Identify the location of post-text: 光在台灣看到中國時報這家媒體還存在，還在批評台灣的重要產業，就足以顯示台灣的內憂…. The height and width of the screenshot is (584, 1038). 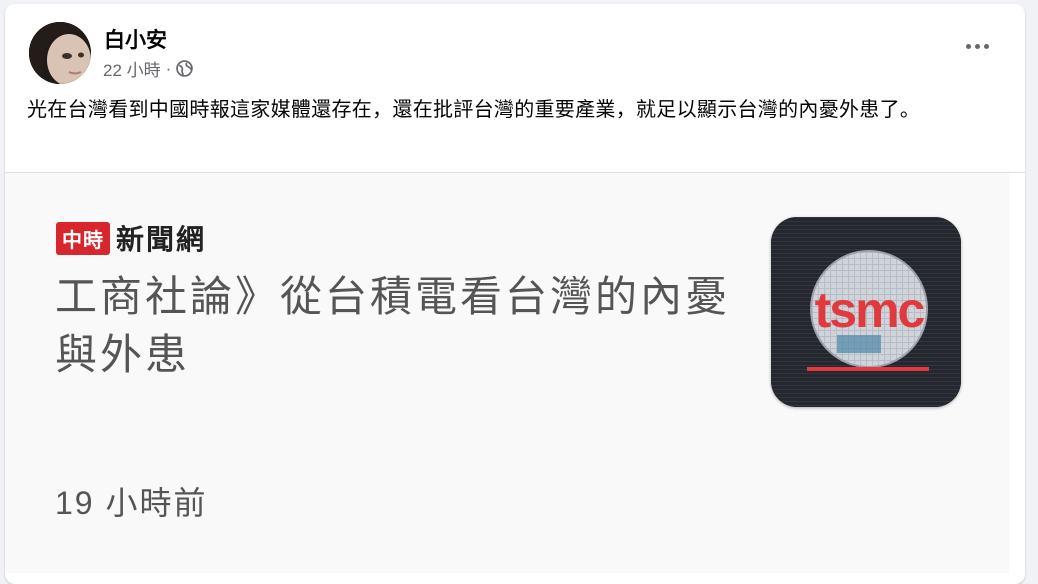
(474, 110).